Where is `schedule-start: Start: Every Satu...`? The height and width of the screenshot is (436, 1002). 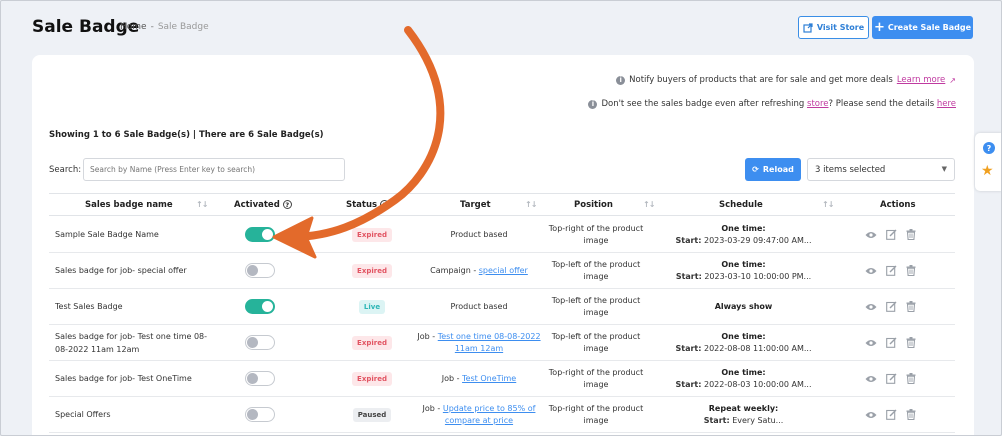
schedule-start: Start: Every Satu... is located at coordinates (744, 421).